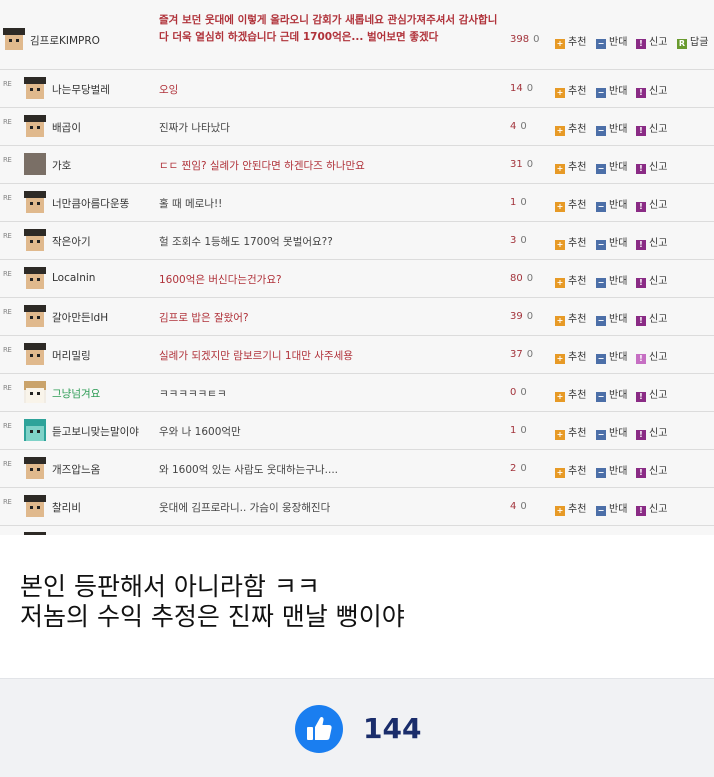 Image resolution: width=714 pixels, height=777 pixels. What do you see at coordinates (692, 41) in the screenshot?
I see `reply-button: R 답글` at bounding box center [692, 41].